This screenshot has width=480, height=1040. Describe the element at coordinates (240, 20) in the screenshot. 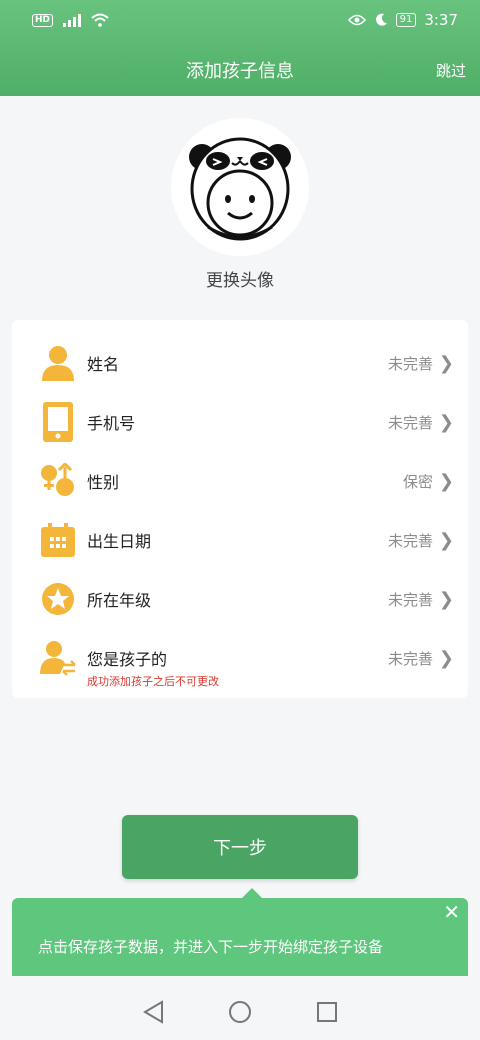

I see `status-bar: HD 91 3:37` at that location.